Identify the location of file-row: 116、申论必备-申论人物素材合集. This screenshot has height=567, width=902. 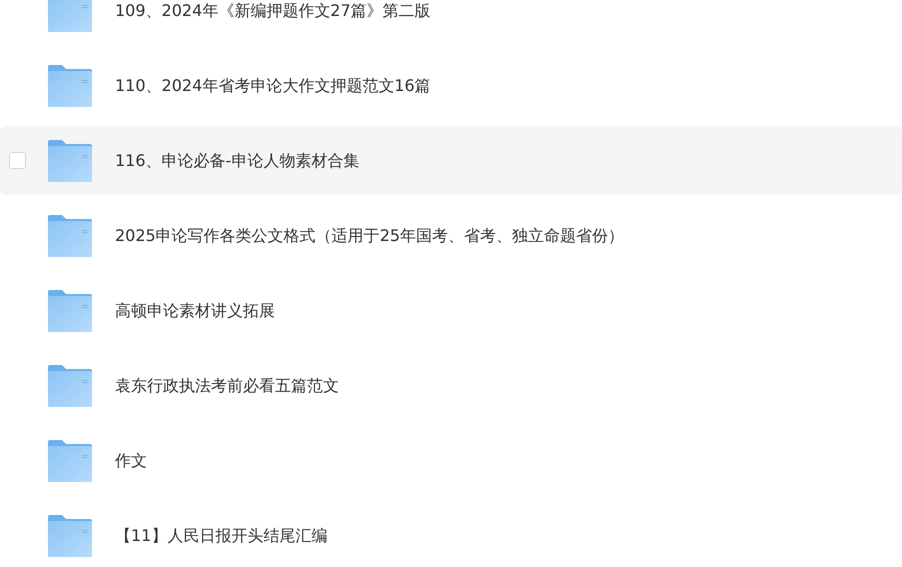
(451, 160).